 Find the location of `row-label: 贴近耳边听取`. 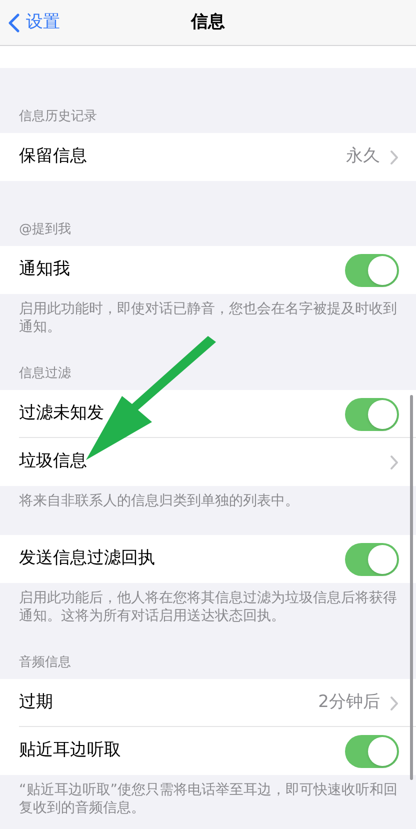

row-label: 贴近耳边听取 is located at coordinates (70, 750).